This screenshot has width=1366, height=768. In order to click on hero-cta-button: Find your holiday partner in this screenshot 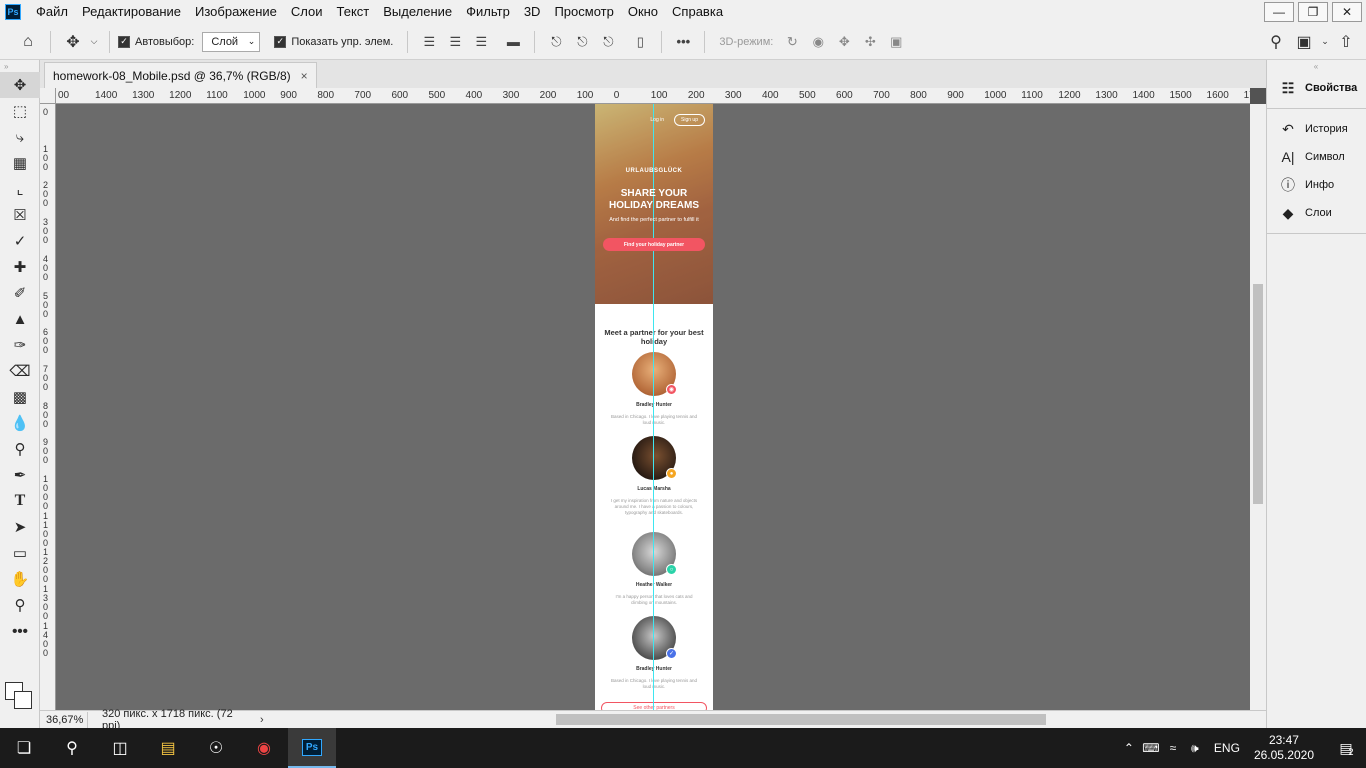, I will do `click(654, 244)`.